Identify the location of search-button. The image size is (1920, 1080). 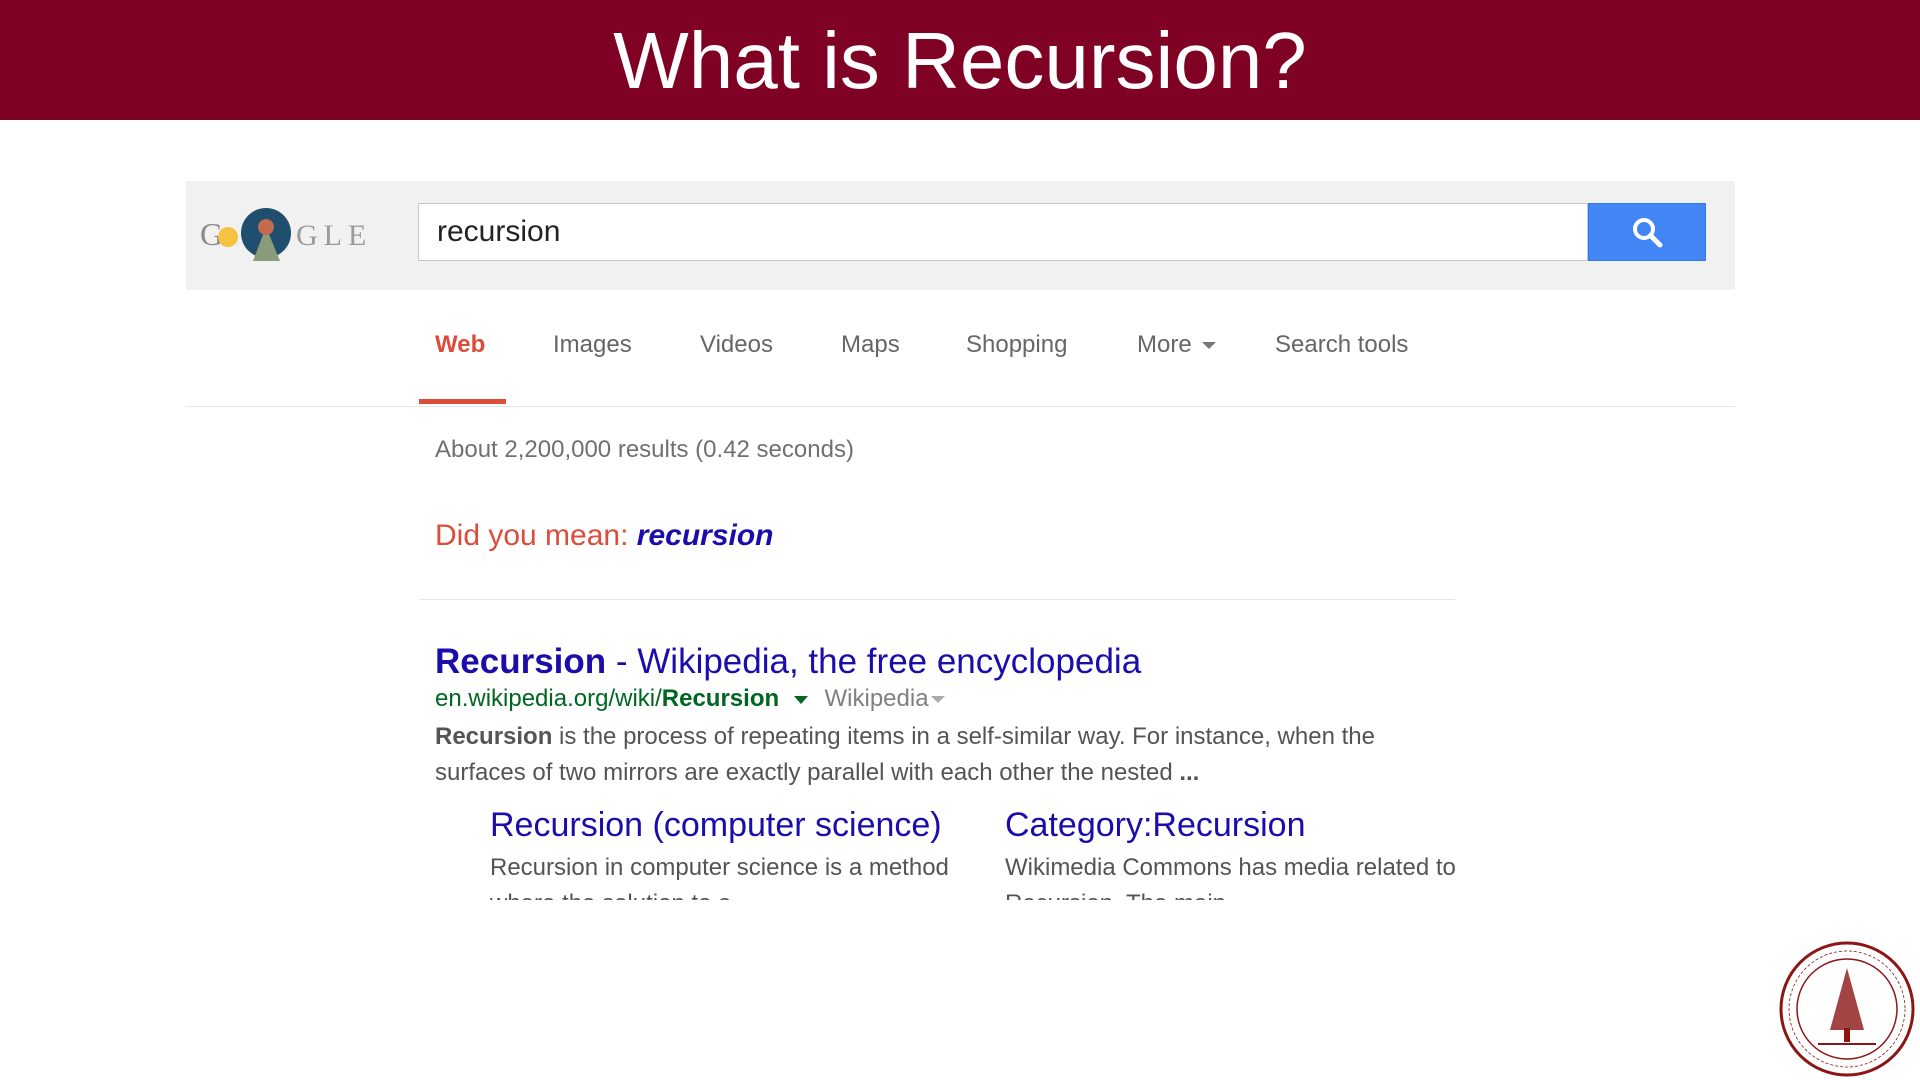
(1647, 232).